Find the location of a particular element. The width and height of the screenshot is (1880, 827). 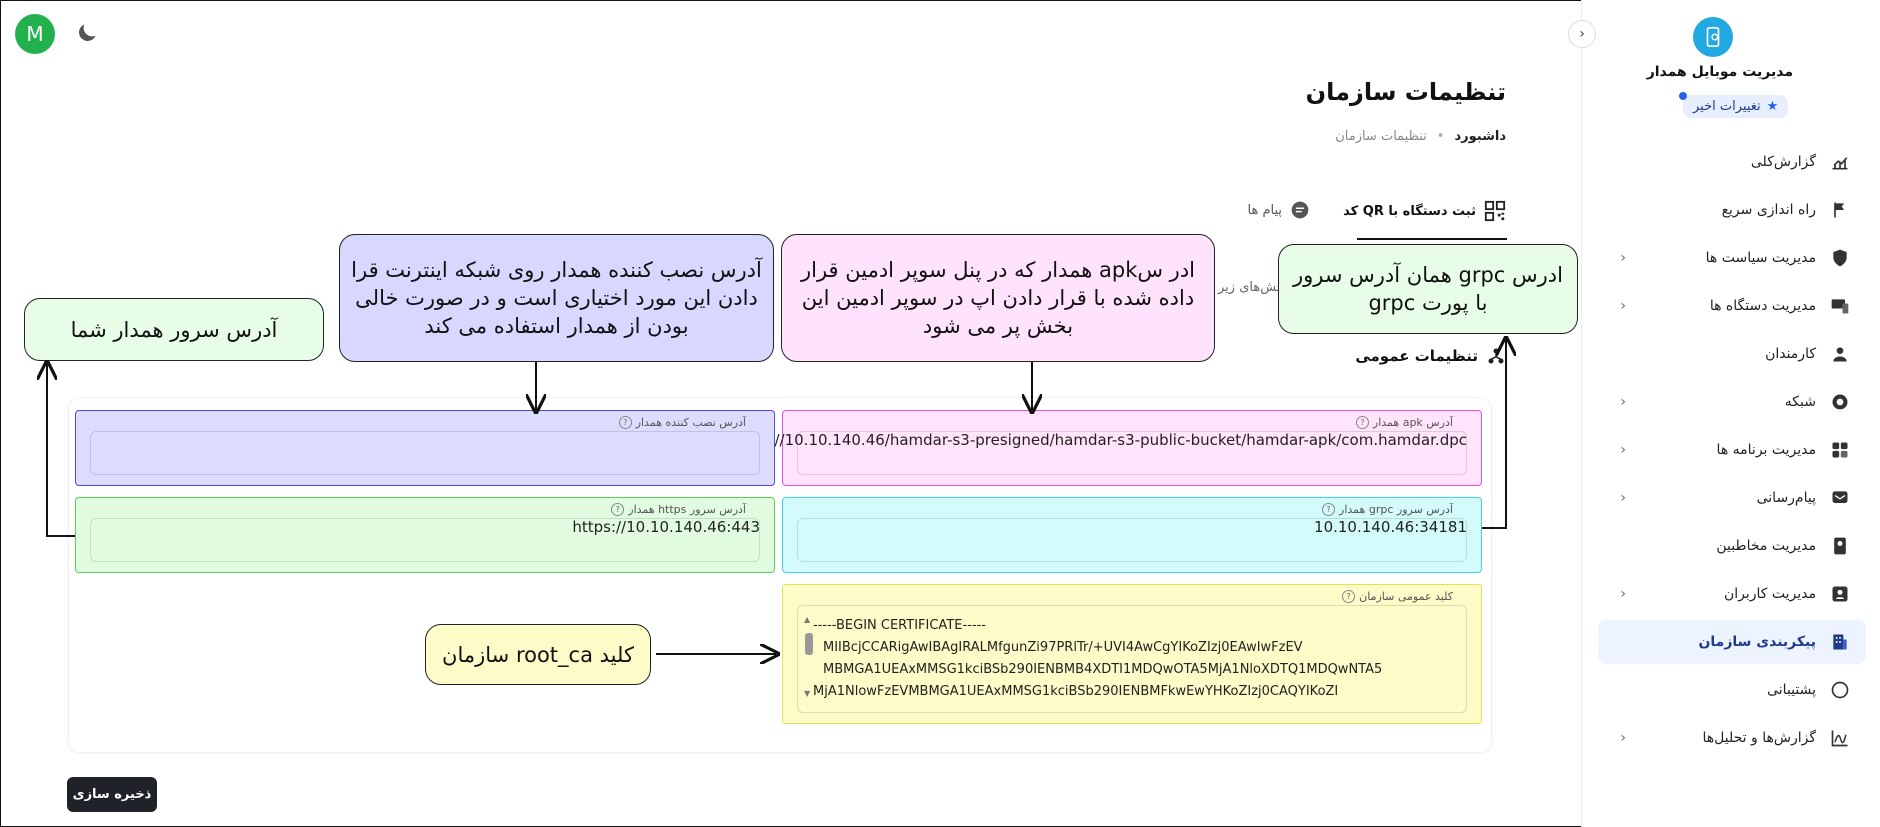

sidebar-item-label: مدیریت دستگاه ها is located at coordinates (1762, 306).